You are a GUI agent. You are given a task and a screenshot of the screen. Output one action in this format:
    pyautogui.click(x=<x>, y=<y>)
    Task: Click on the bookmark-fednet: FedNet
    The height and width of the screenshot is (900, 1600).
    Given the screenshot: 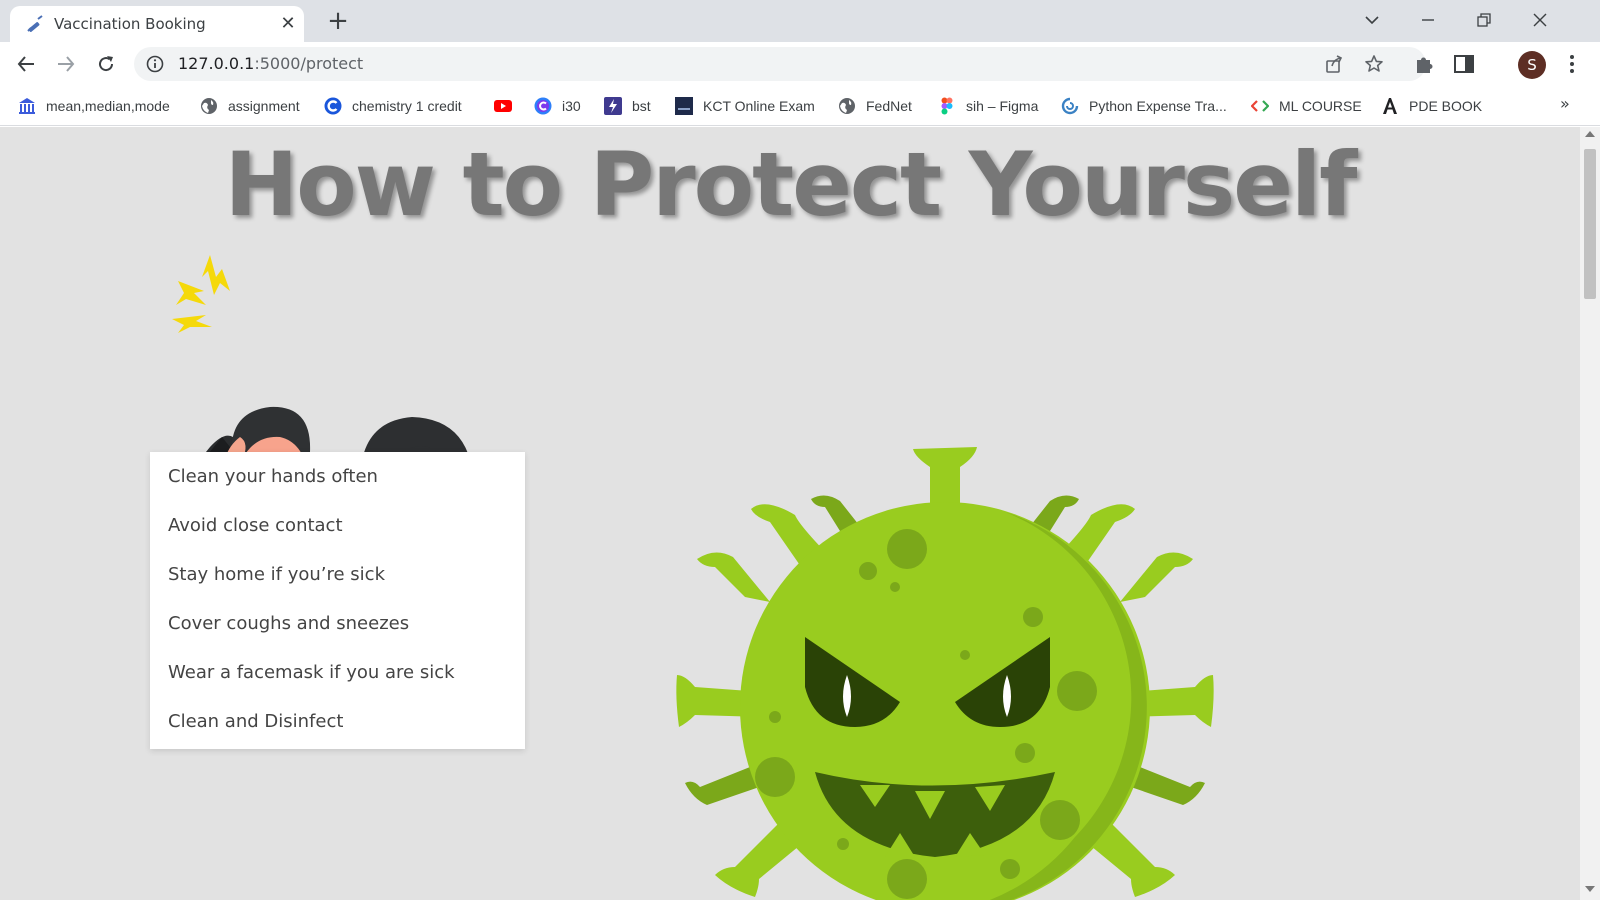 What is the action you would take?
    pyautogui.click(x=875, y=106)
    